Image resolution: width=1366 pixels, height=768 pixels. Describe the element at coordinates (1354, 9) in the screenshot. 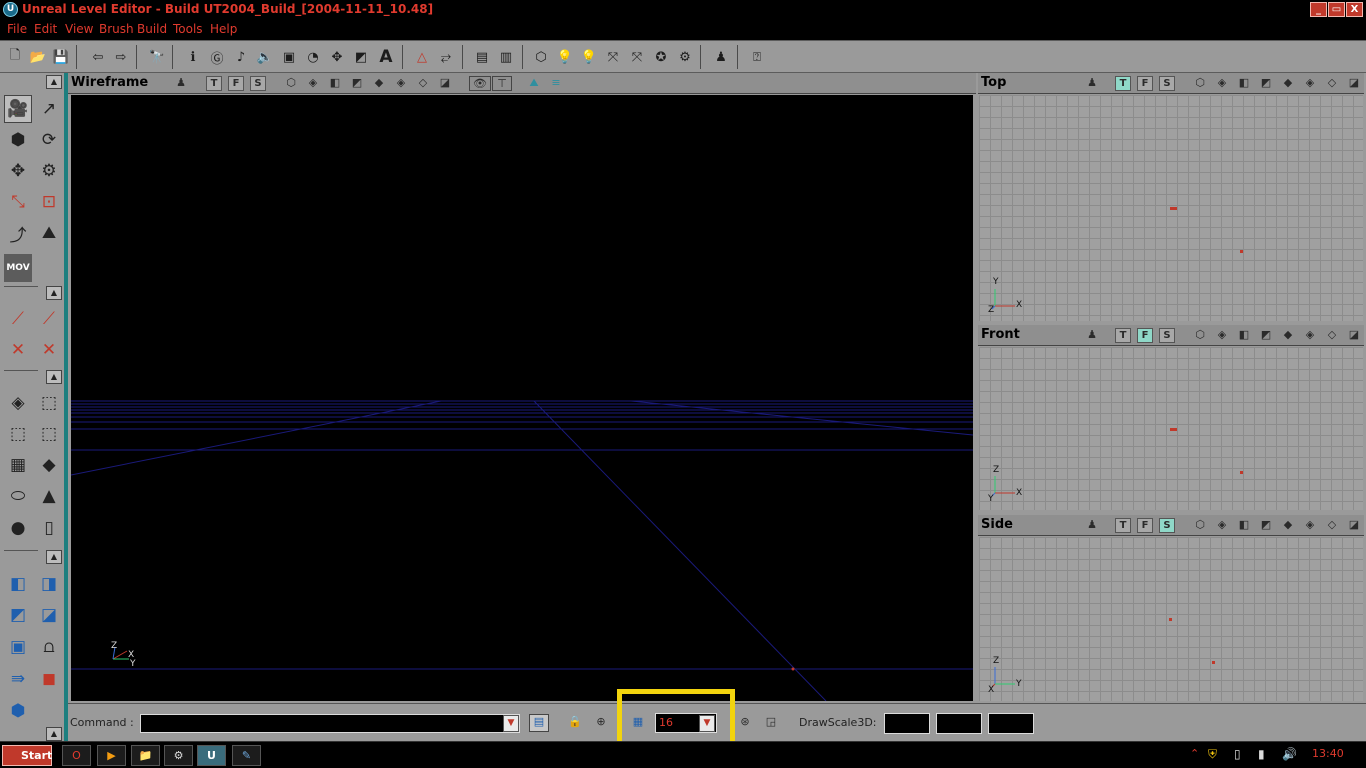

I see `close-button: X` at that location.